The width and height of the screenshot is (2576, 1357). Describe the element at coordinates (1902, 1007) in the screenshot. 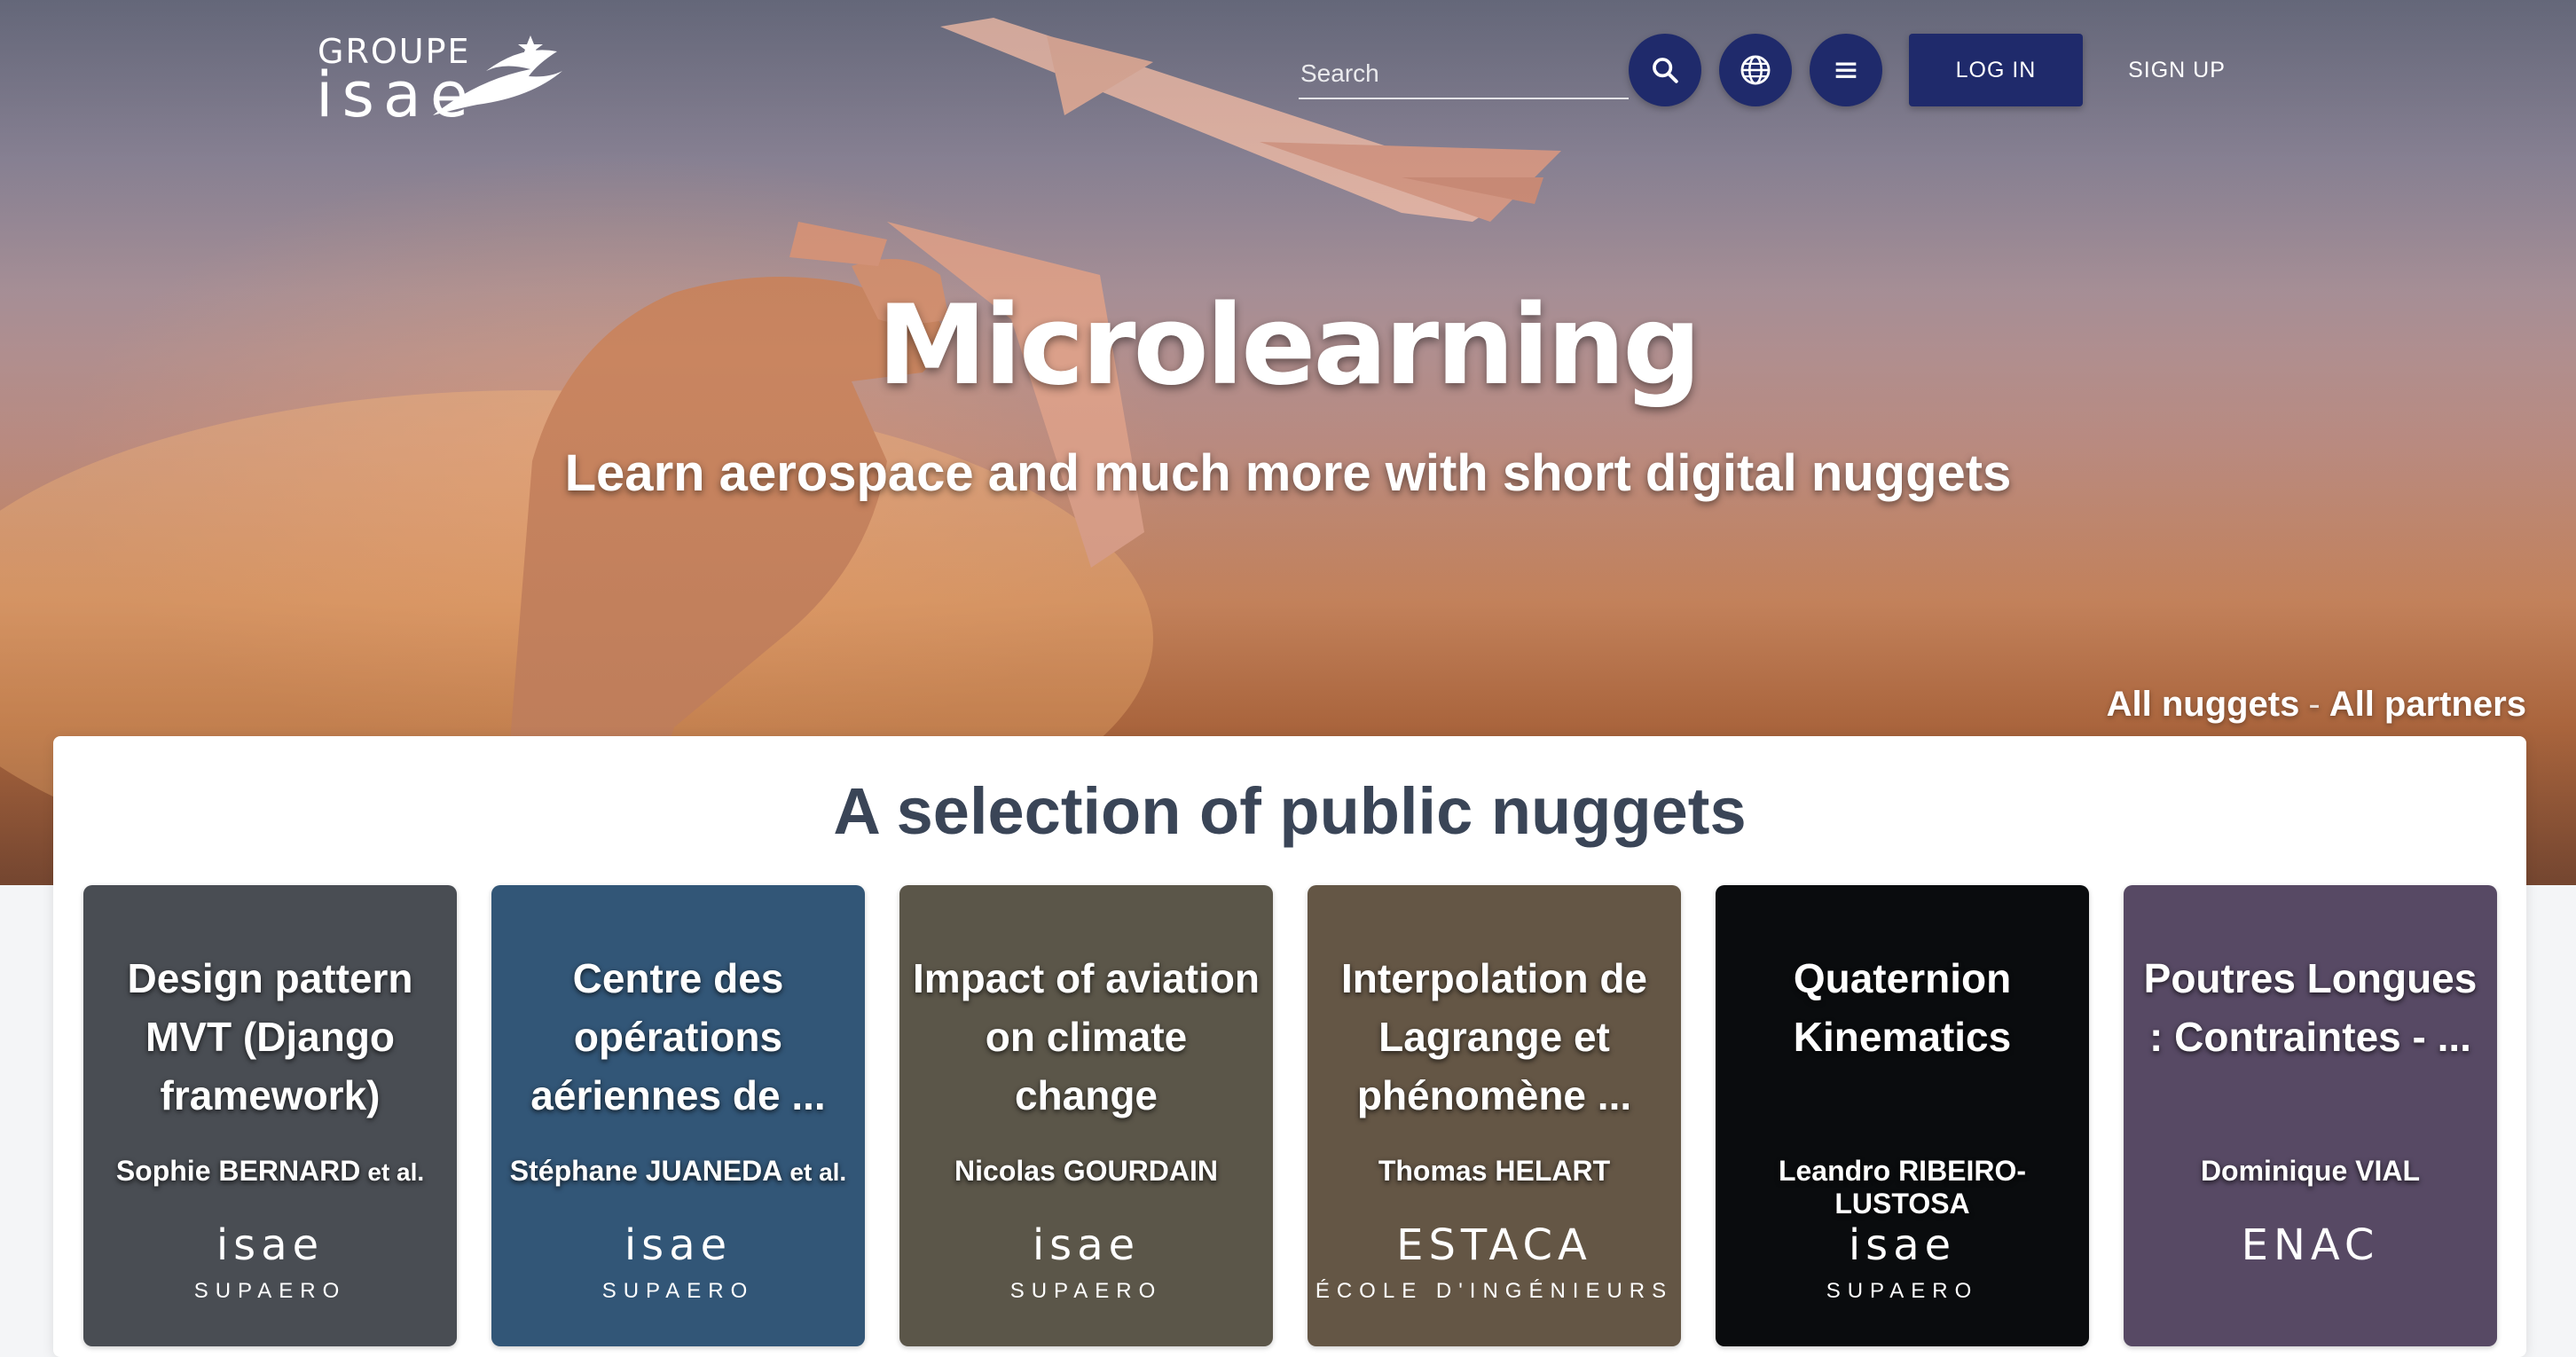

I see `card-title: Quaternion Kinematics` at that location.